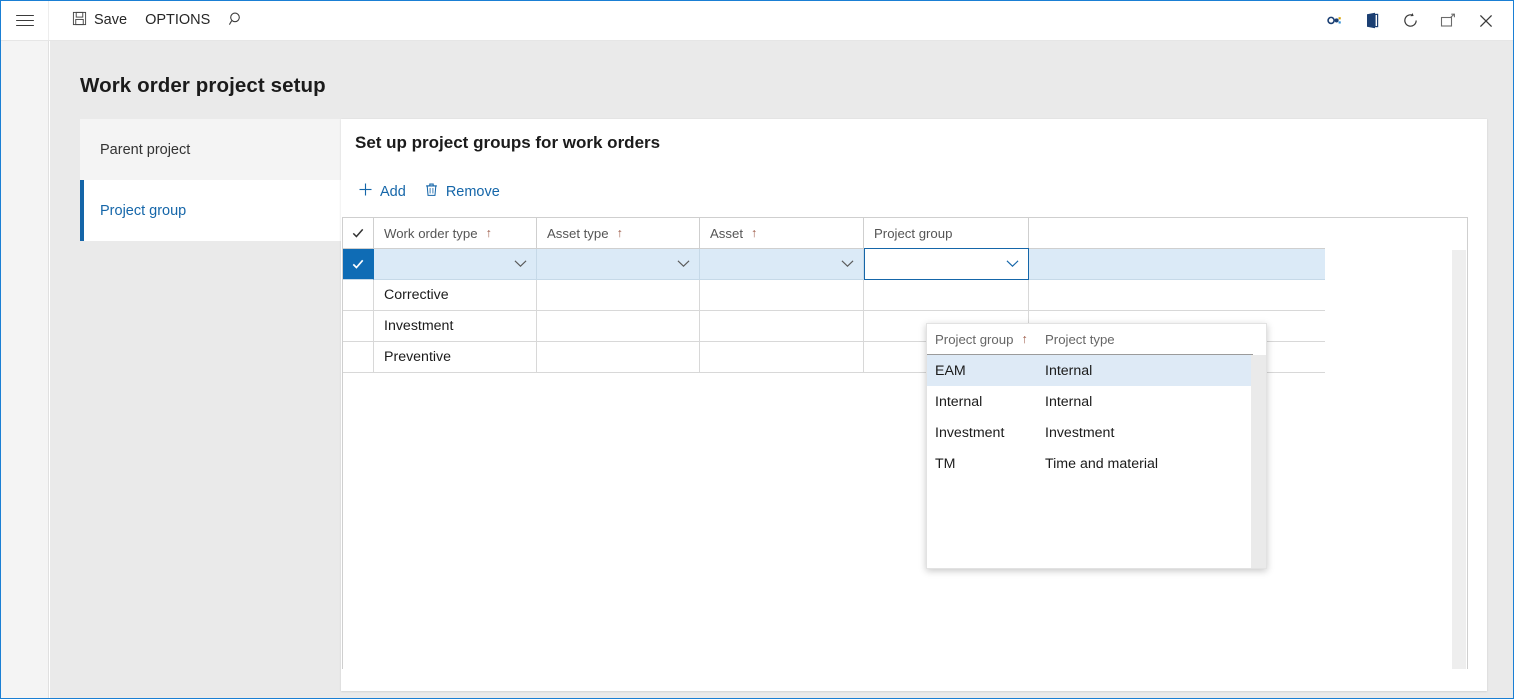  I want to click on lookup-option-internal: Internal Internal, so click(1090, 401).